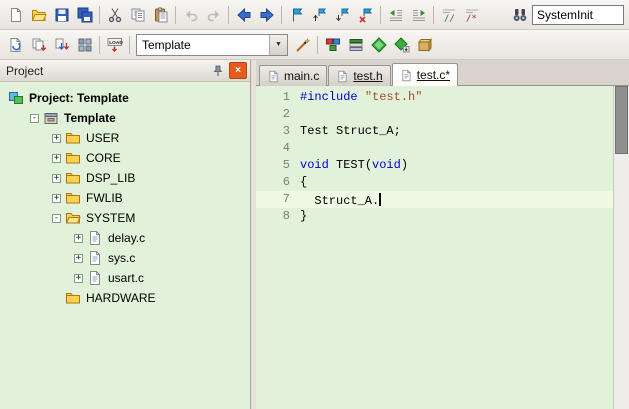 Image resolution: width=629 pixels, height=409 pixels. Describe the element at coordinates (425, 74) in the screenshot. I see `tab-test-c: test.c*` at that location.